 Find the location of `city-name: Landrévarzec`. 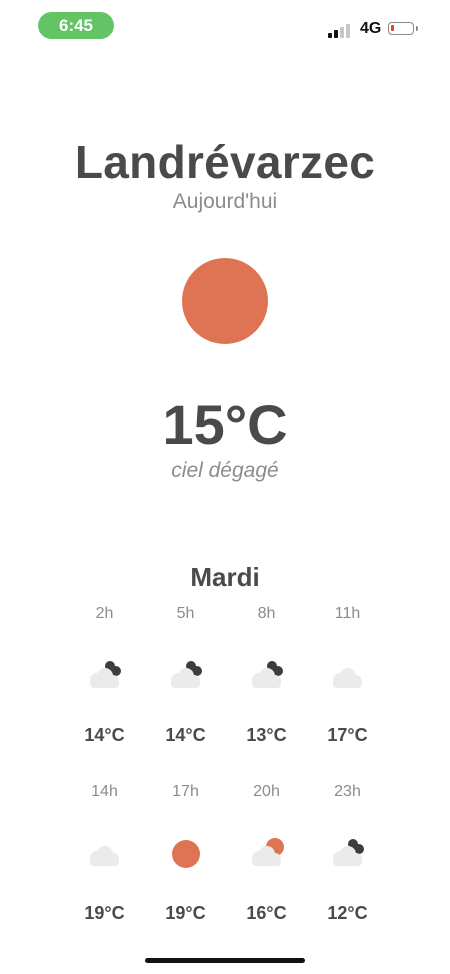

city-name: Landrévarzec is located at coordinates (225, 162).